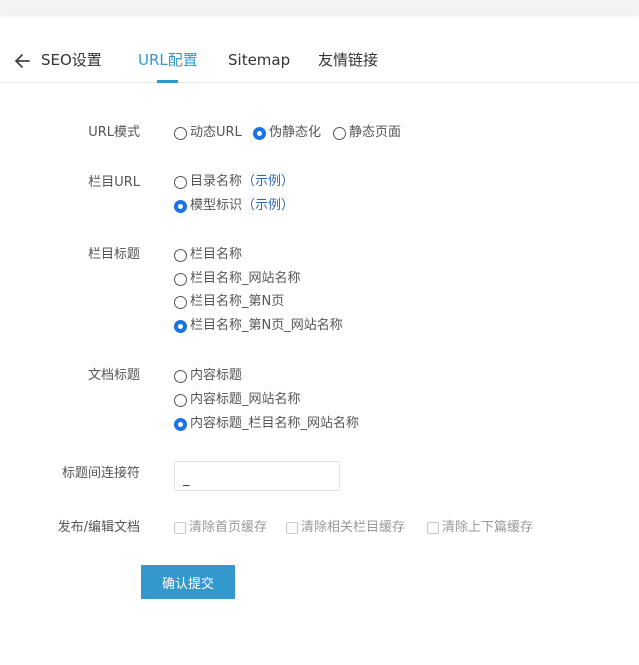 The width and height of the screenshot is (639, 665). What do you see at coordinates (353, 527) in the screenshot?
I see `option-label: 清除相关栏目缓存` at bounding box center [353, 527].